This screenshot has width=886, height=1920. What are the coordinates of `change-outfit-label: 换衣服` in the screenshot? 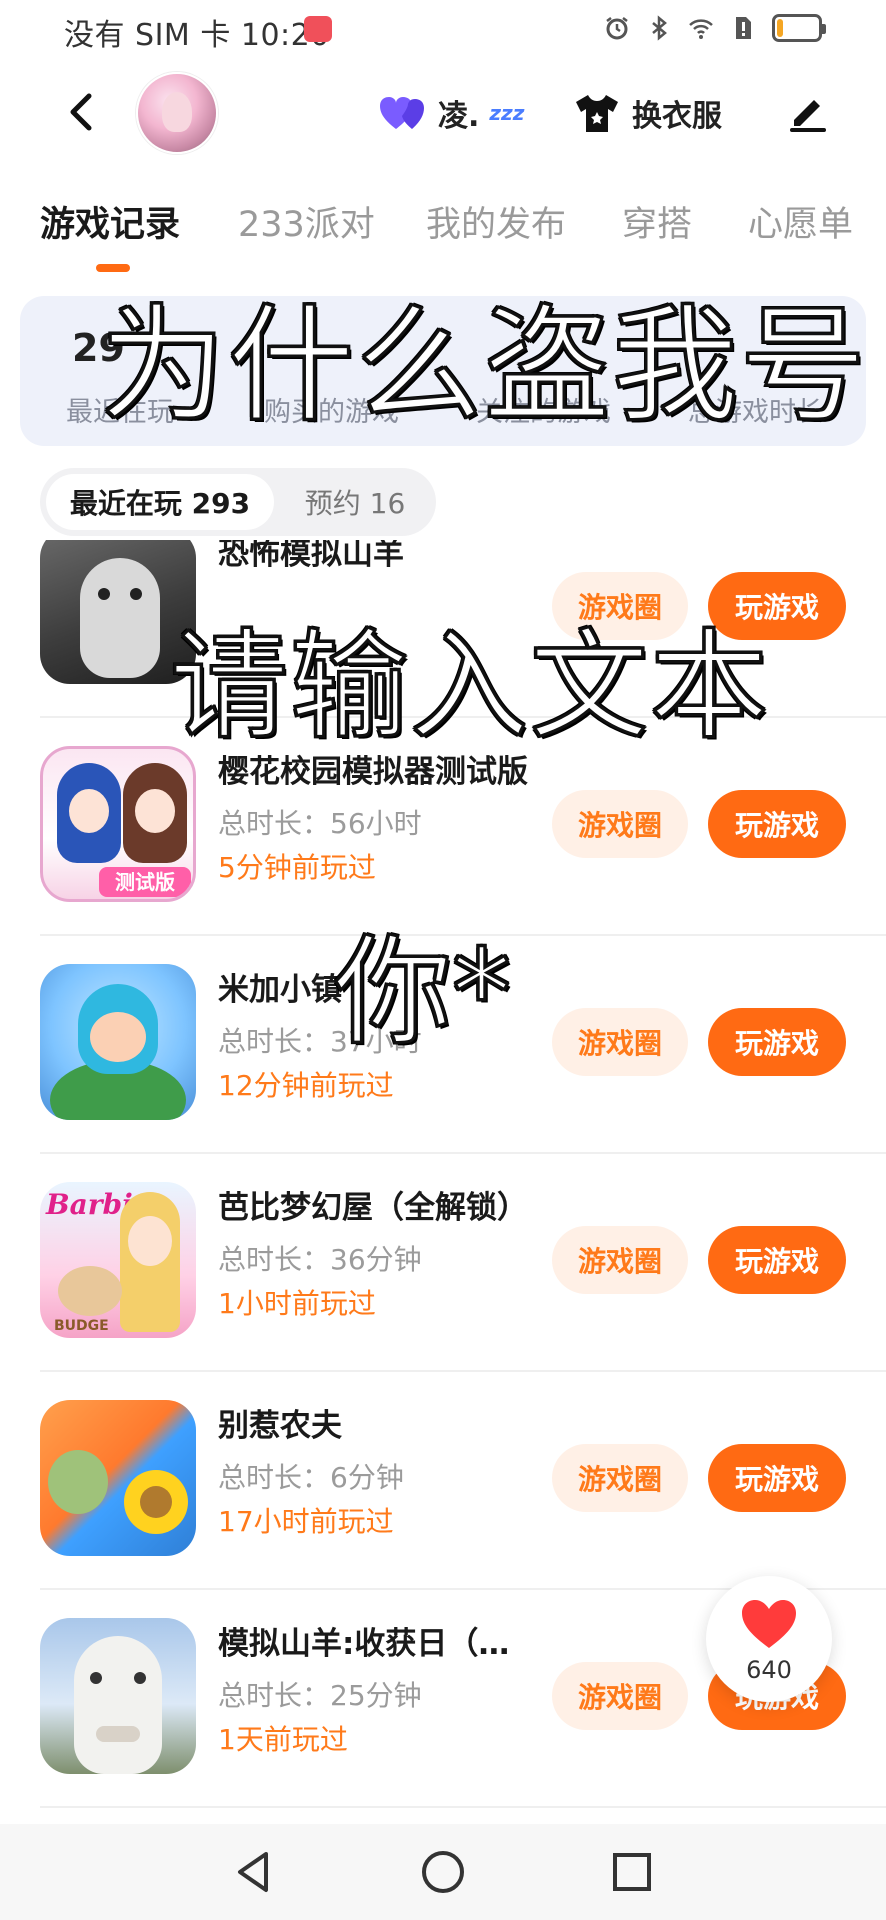 It's located at (677, 116).